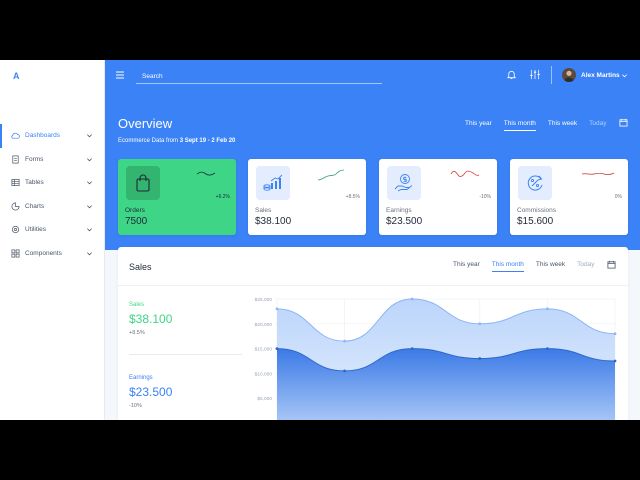 The height and width of the screenshot is (480, 640). I want to click on sales-area-chart: $25,000$20,000$15,000$10,000$5,000$0, so click(436, 358).